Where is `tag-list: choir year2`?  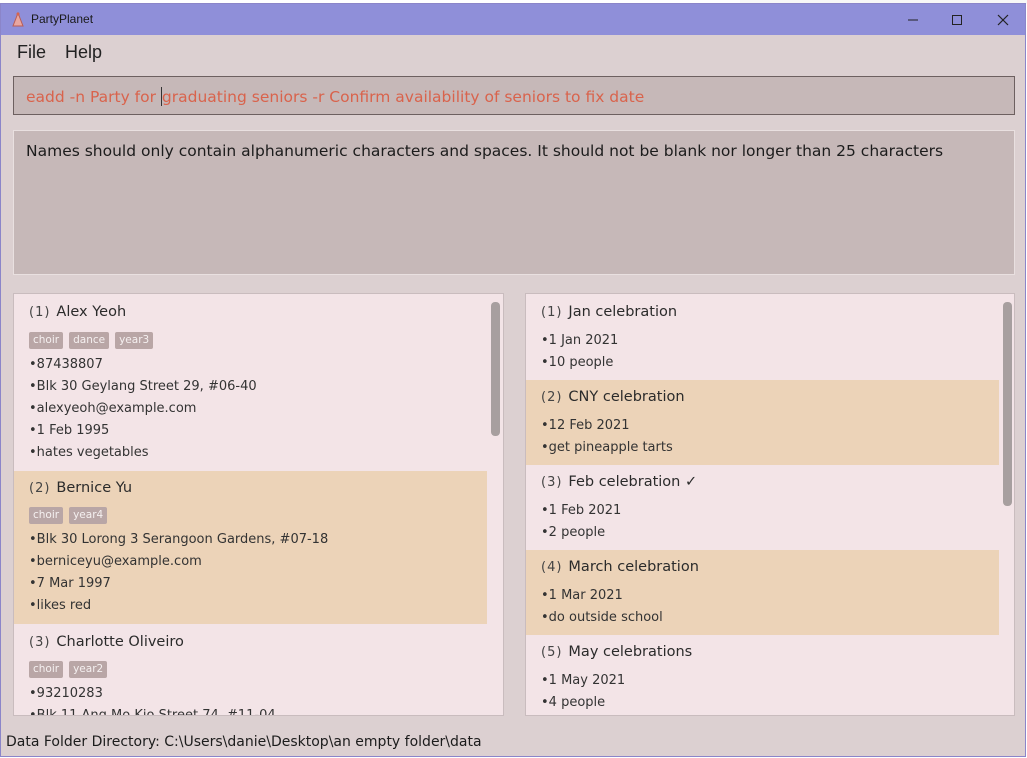 tag-list: choir year2 is located at coordinates (68, 669).